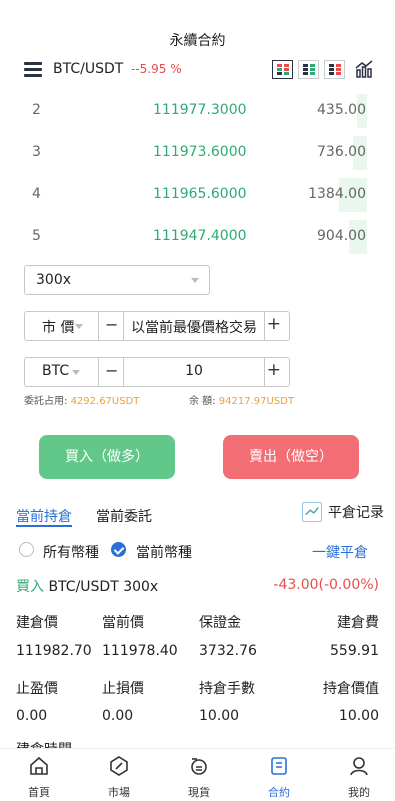  What do you see at coordinates (219, 716) in the screenshot?
I see `value-lots: 10.00` at bounding box center [219, 716].